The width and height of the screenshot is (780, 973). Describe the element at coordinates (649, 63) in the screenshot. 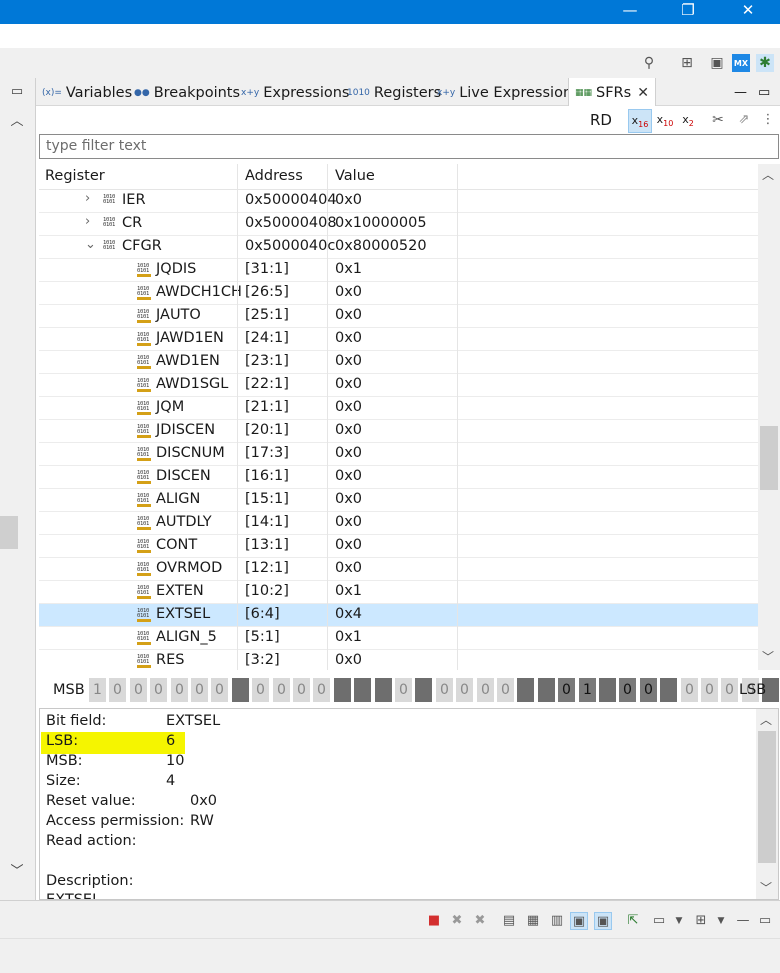

I see `search-icon: ⚲` at that location.